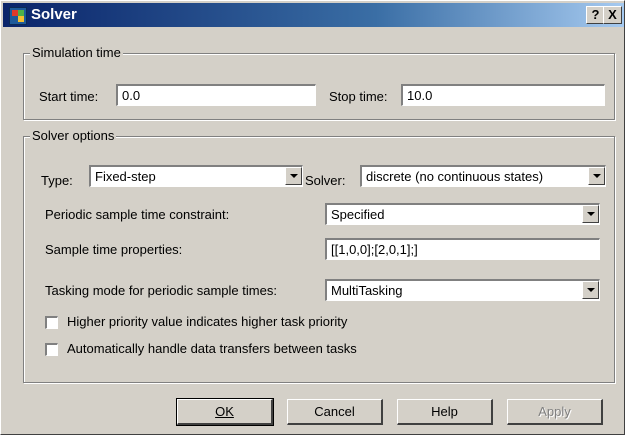 This screenshot has height=435, width=625. I want to click on solver-label: Solver:, so click(325, 180).